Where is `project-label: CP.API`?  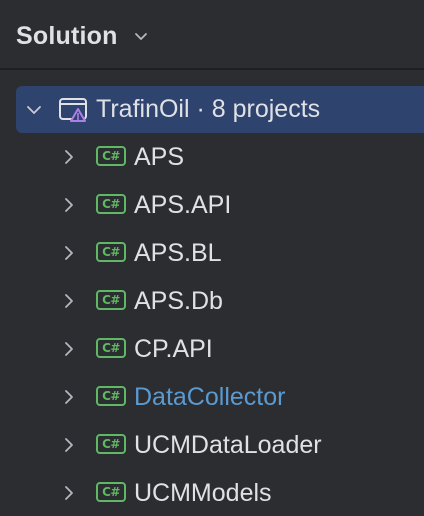
project-label: CP.API is located at coordinates (173, 349).